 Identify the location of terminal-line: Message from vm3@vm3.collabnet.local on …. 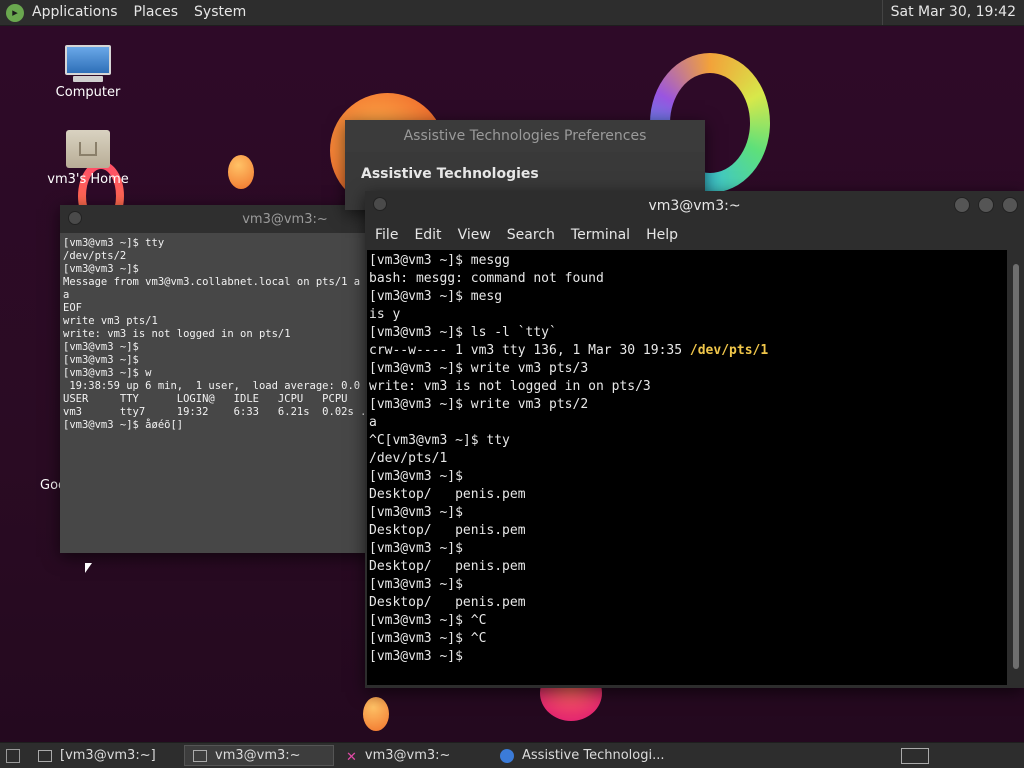
(212, 282).